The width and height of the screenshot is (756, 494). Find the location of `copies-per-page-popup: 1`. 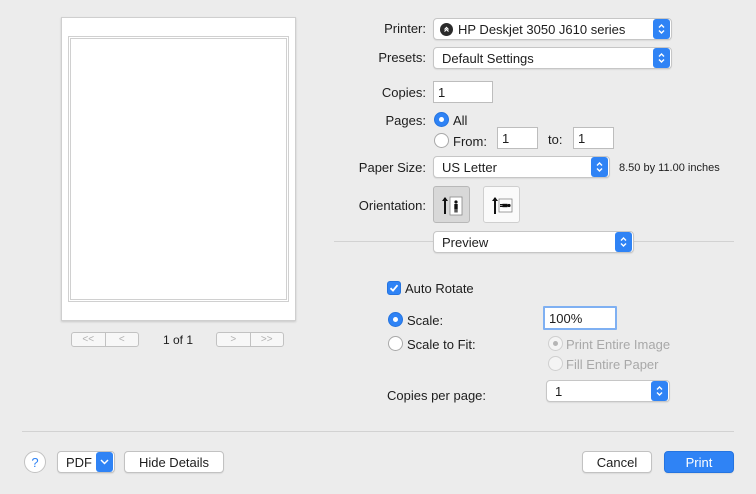

copies-per-page-popup: 1 is located at coordinates (608, 391).